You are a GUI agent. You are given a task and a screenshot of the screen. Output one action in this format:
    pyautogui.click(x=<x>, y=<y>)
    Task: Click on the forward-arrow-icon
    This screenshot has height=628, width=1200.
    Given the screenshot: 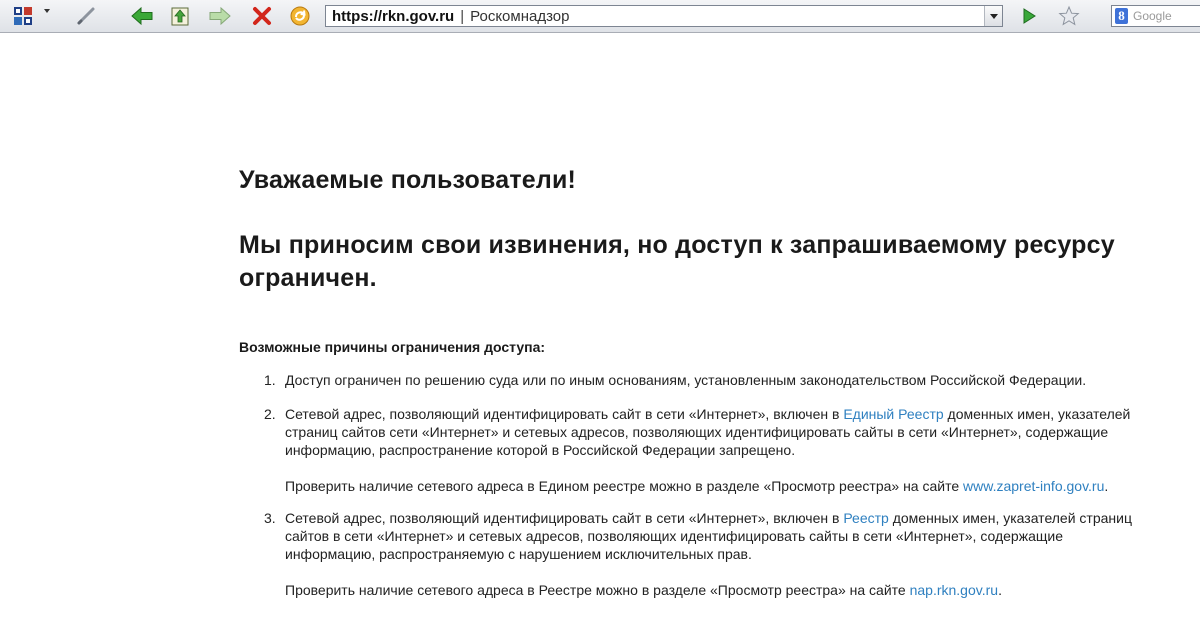 What is the action you would take?
    pyautogui.click(x=220, y=16)
    